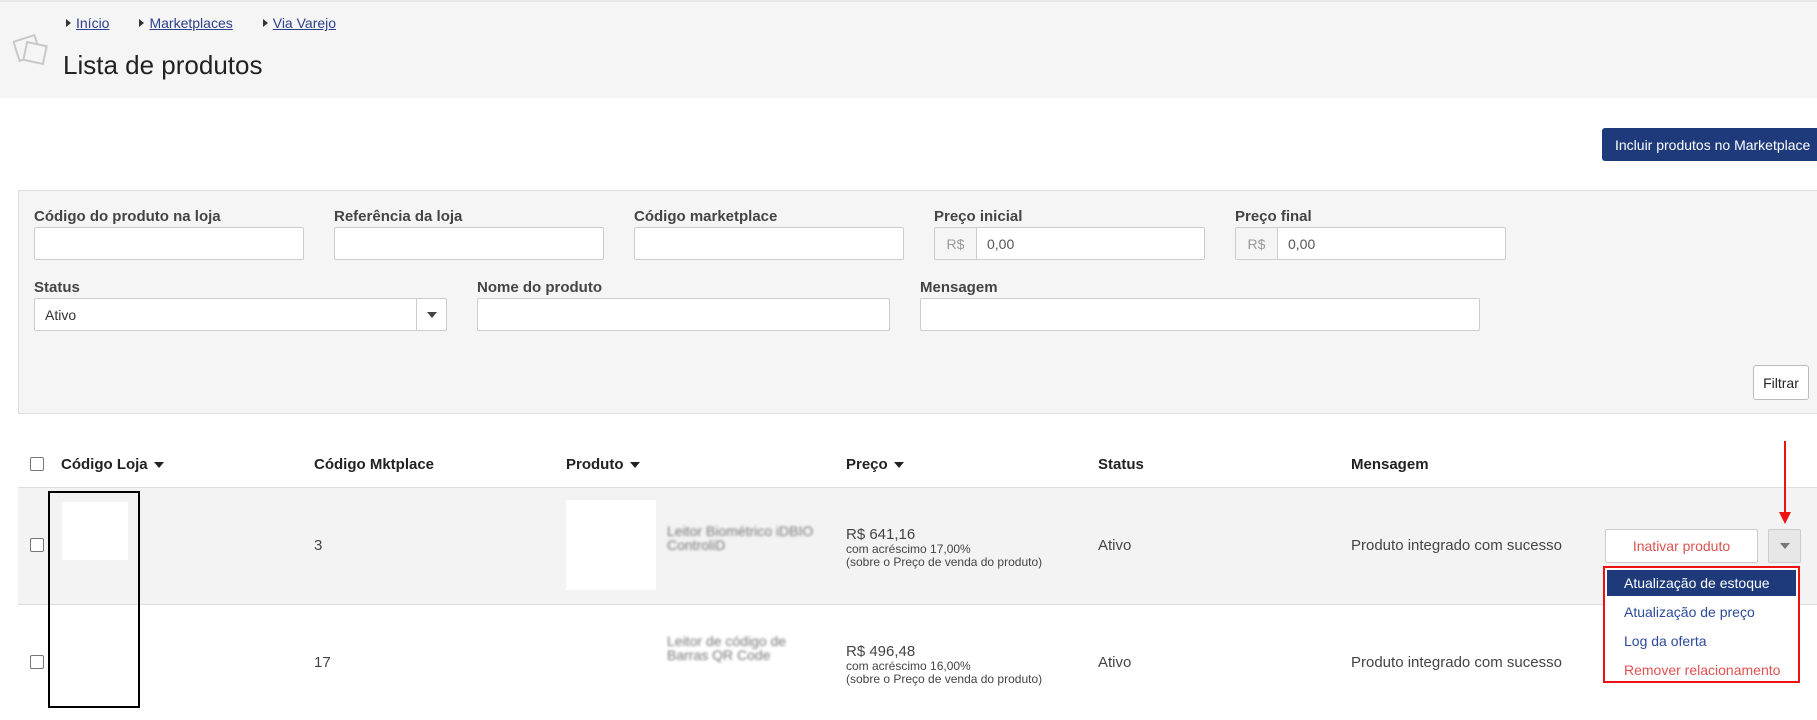 The width and height of the screenshot is (1817, 720). I want to click on codigo-marketplace-input, so click(769, 243).